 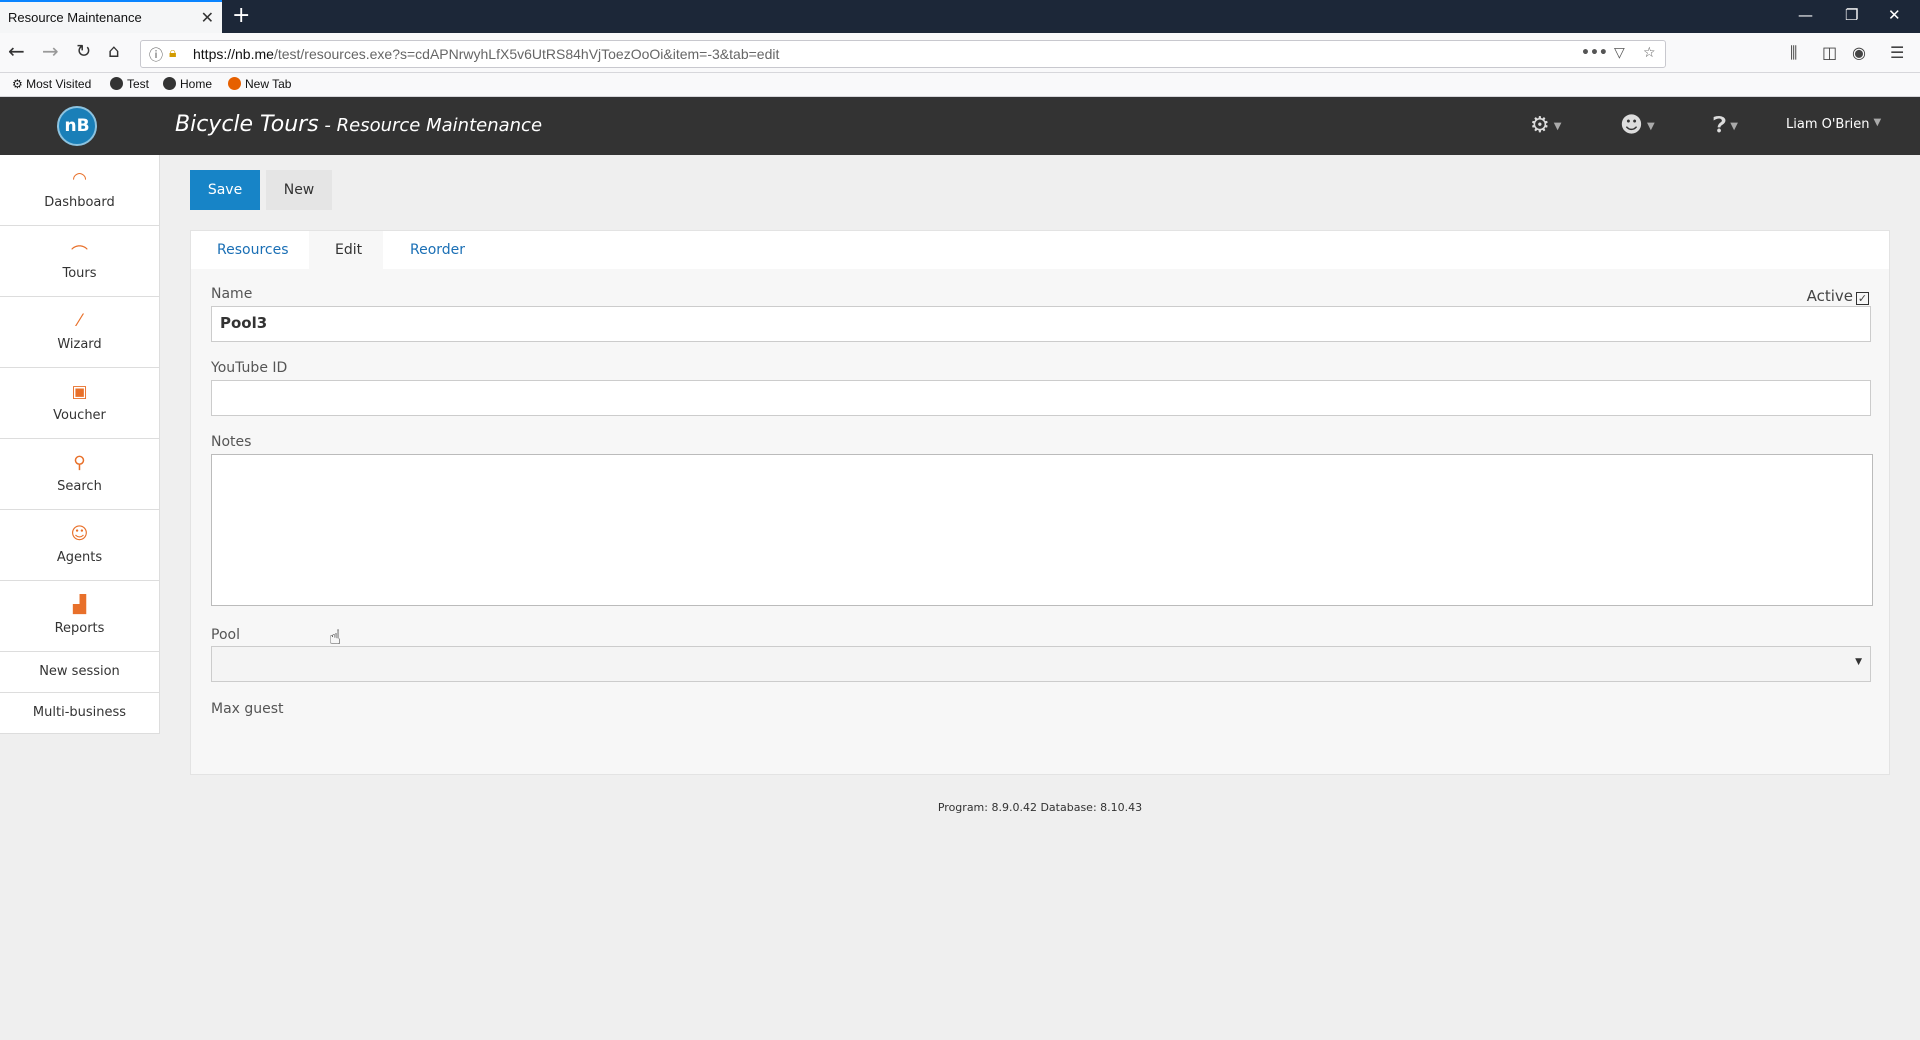 What do you see at coordinates (79, 534) in the screenshot?
I see `agent-icon: ☺` at bounding box center [79, 534].